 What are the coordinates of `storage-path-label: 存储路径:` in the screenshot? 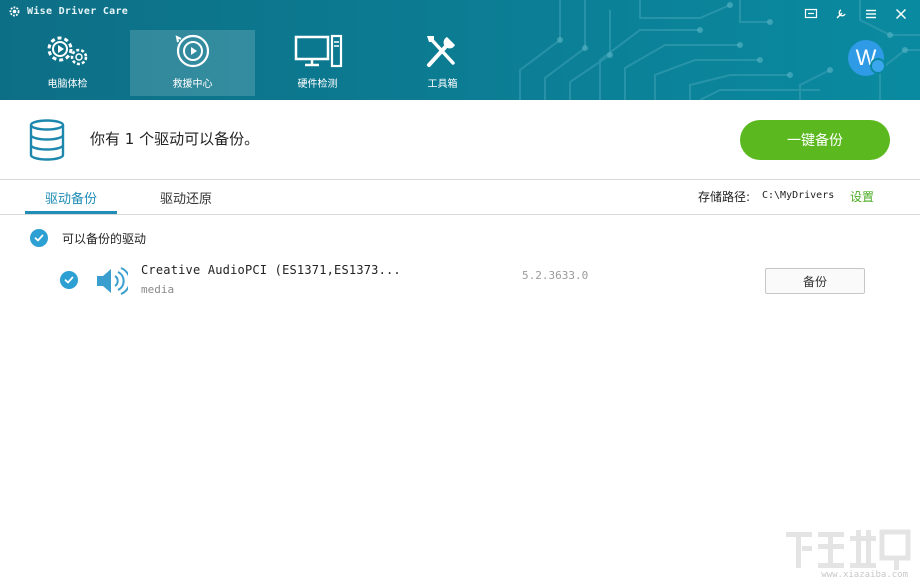 It's located at (724, 197).